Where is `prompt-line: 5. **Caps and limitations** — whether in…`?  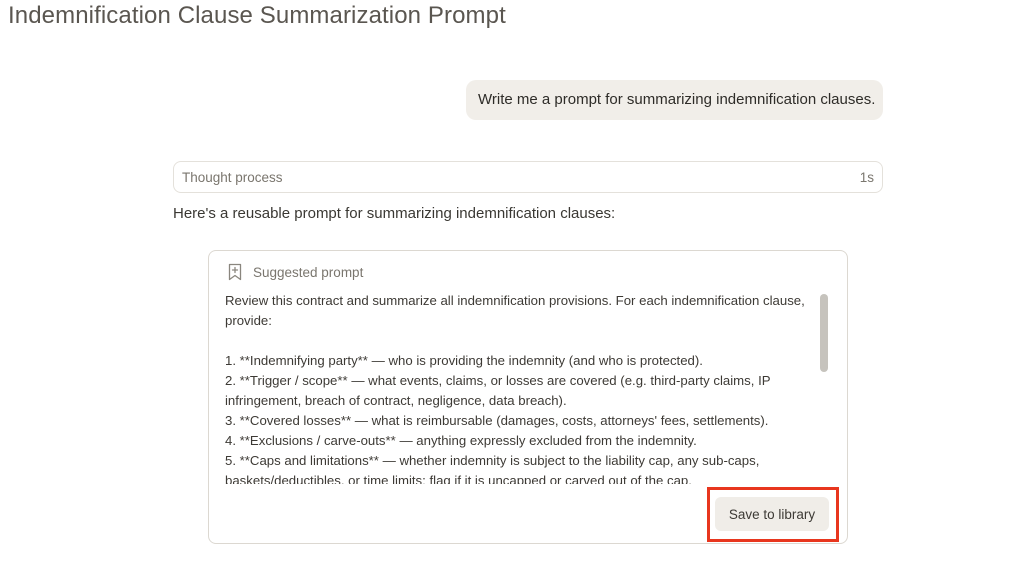 prompt-line: 5. **Caps and limitations** — whether in… is located at coordinates (492, 468).